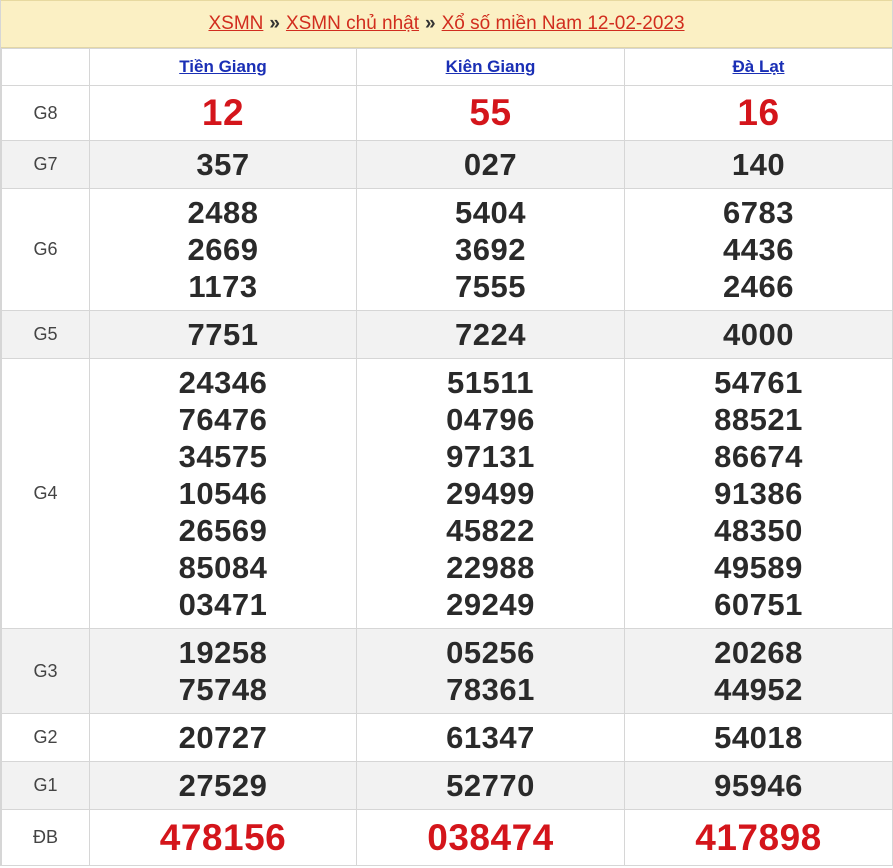 The image size is (893, 868). I want to click on prize-number: 55, so click(490, 112).